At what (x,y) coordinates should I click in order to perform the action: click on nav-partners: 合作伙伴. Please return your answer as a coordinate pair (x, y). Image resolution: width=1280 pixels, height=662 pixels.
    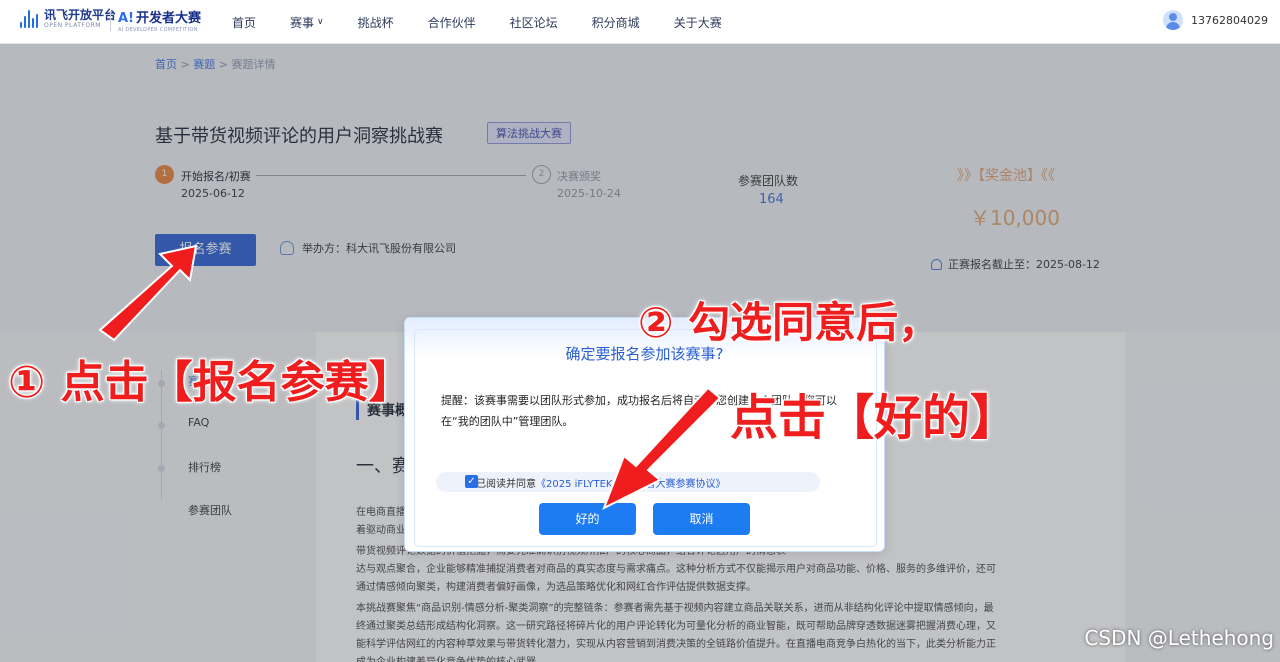
    Looking at the image, I should click on (452, 22).